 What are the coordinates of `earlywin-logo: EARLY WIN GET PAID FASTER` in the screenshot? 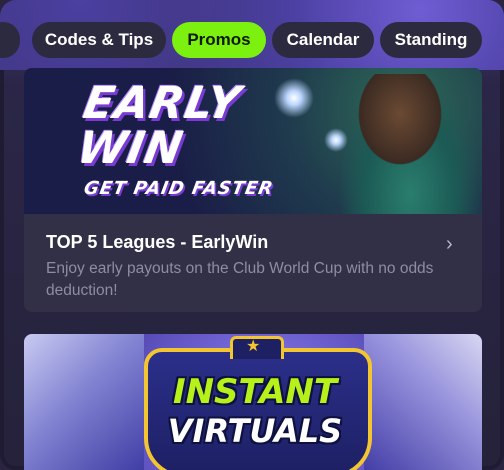 It's located at (198, 139).